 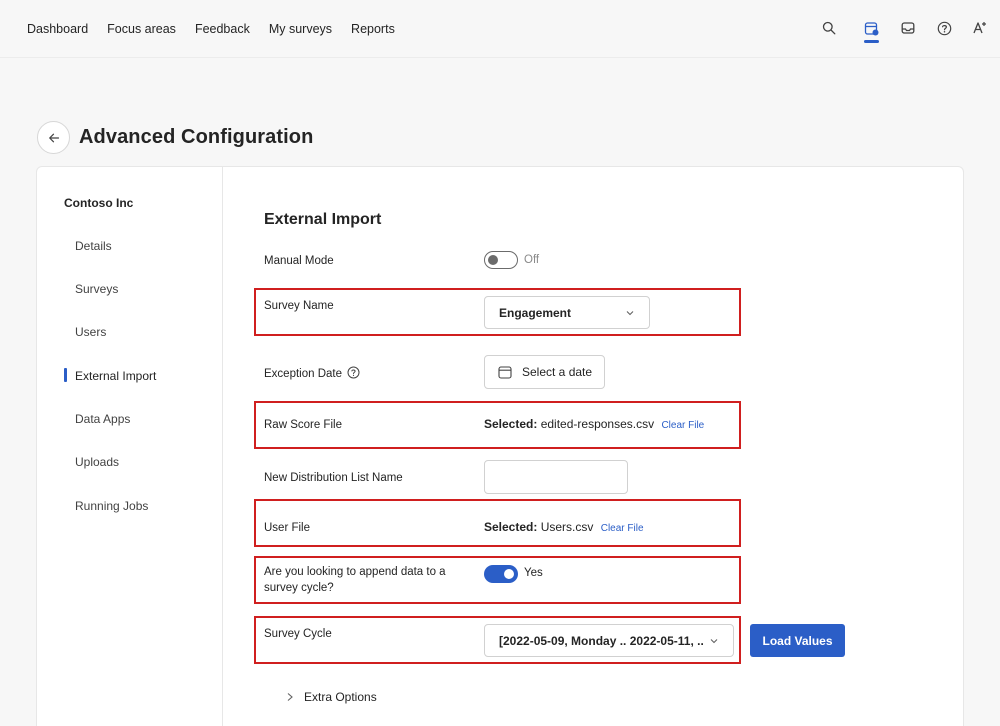 I want to click on sidebar-item-data-apps: Data Apps, so click(x=102, y=419).